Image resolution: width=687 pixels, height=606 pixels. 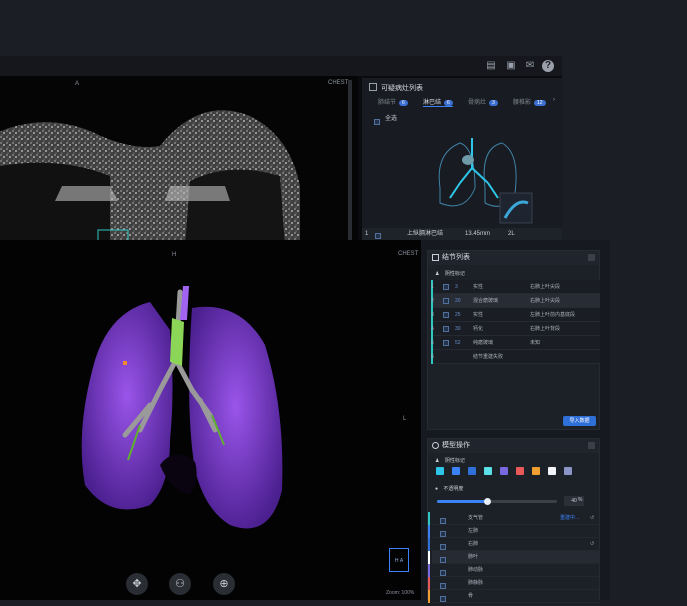 What do you see at coordinates (435, 445) in the screenshot?
I see `pie-icon` at bounding box center [435, 445].